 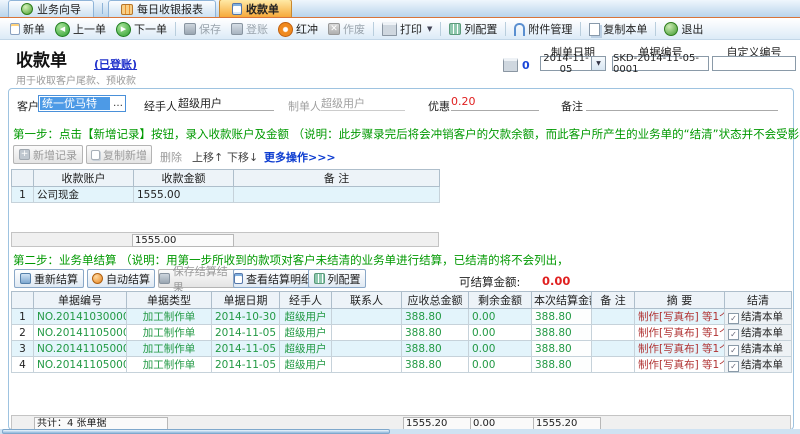 I want to click on cell-summary: 制作[写真布] 等1个项目, so click(x=679, y=316).